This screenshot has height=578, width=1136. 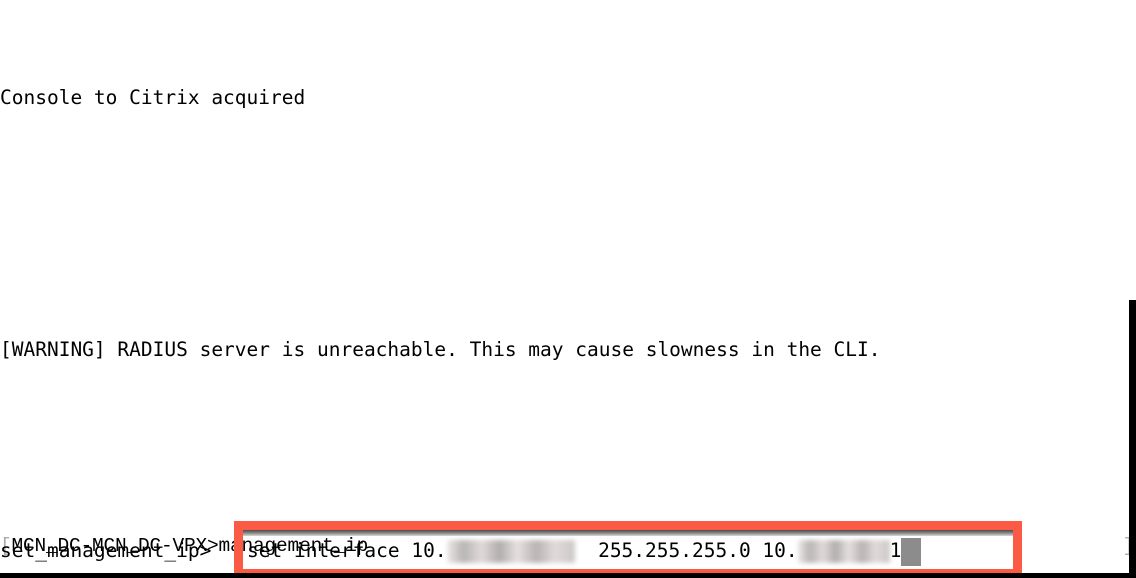 What do you see at coordinates (911, 551) in the screenshot?
I see `text-cursor` at bounding box center [911, 551].